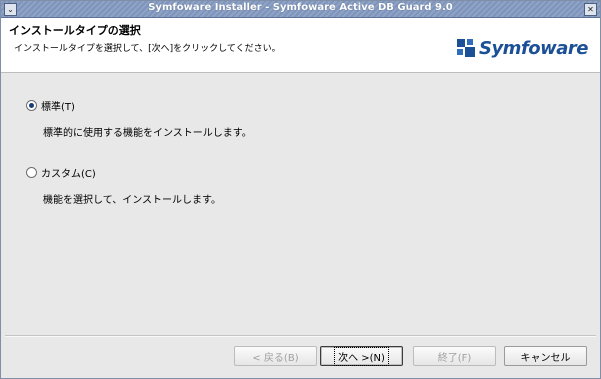 This screenshot has height=379, width=601. What do you see at coordinates (533, 48) in the screenshot?
I see `logo-text: Symfoware` at bounding box center [533, 48].